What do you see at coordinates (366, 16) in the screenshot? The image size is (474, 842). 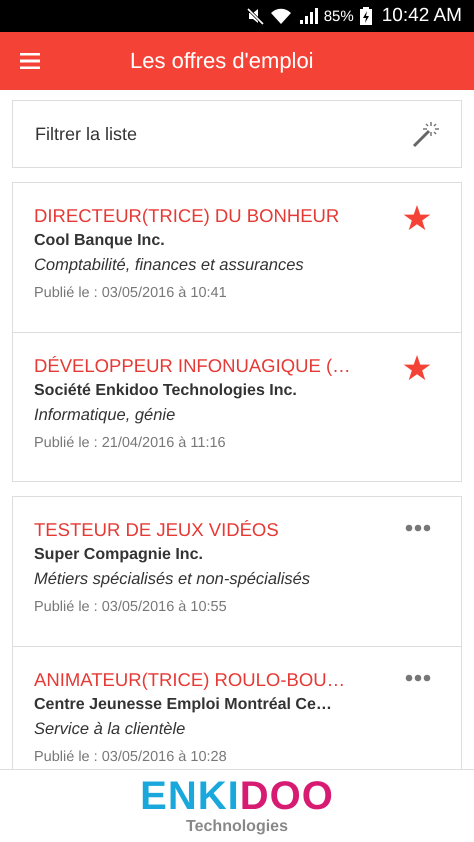 I see `battery-icon` at bounding box center [366, 16].